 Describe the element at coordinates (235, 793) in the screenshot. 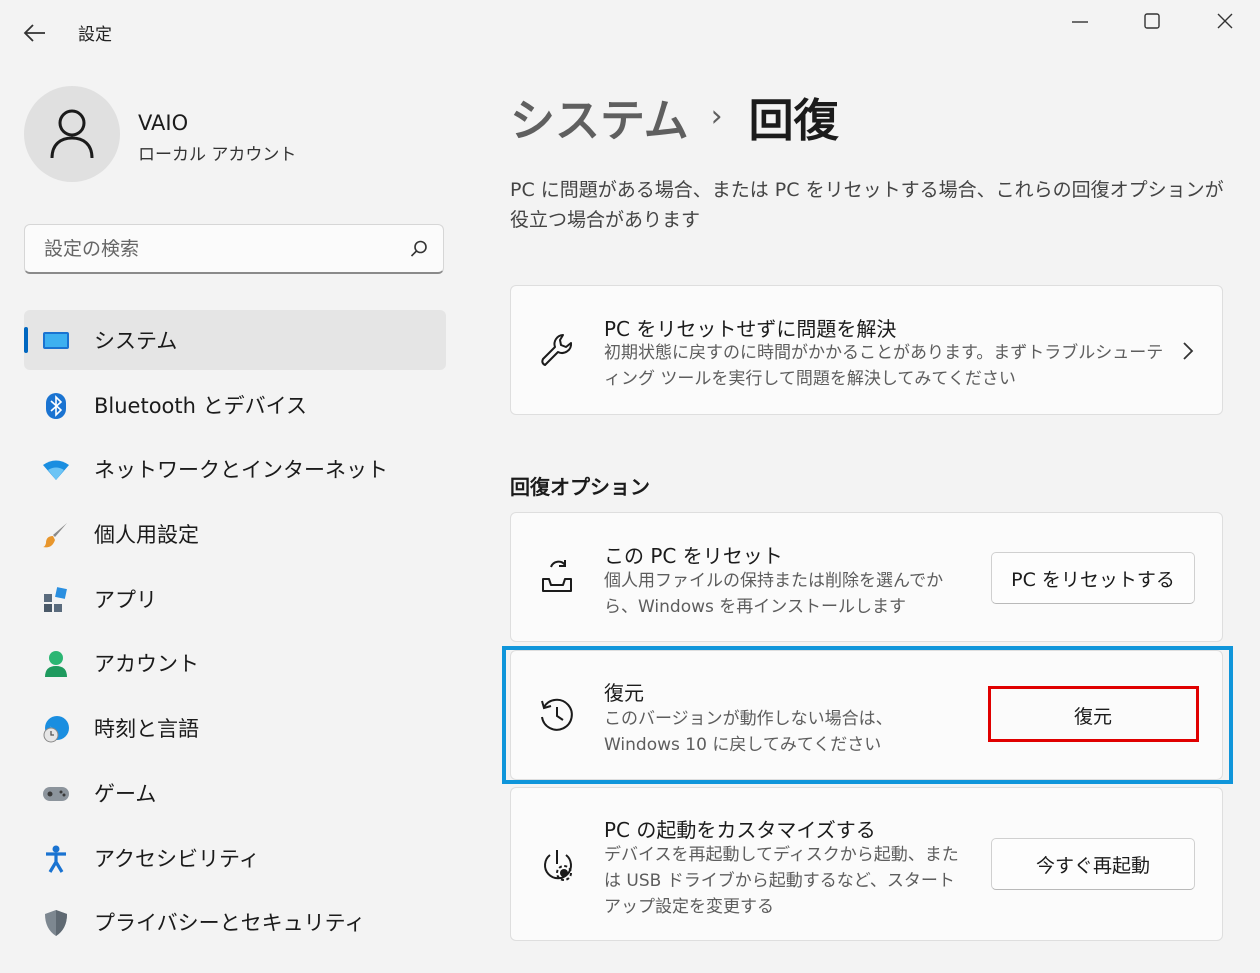

I see `sidebar-item-gaming: ゲーム` at that location.